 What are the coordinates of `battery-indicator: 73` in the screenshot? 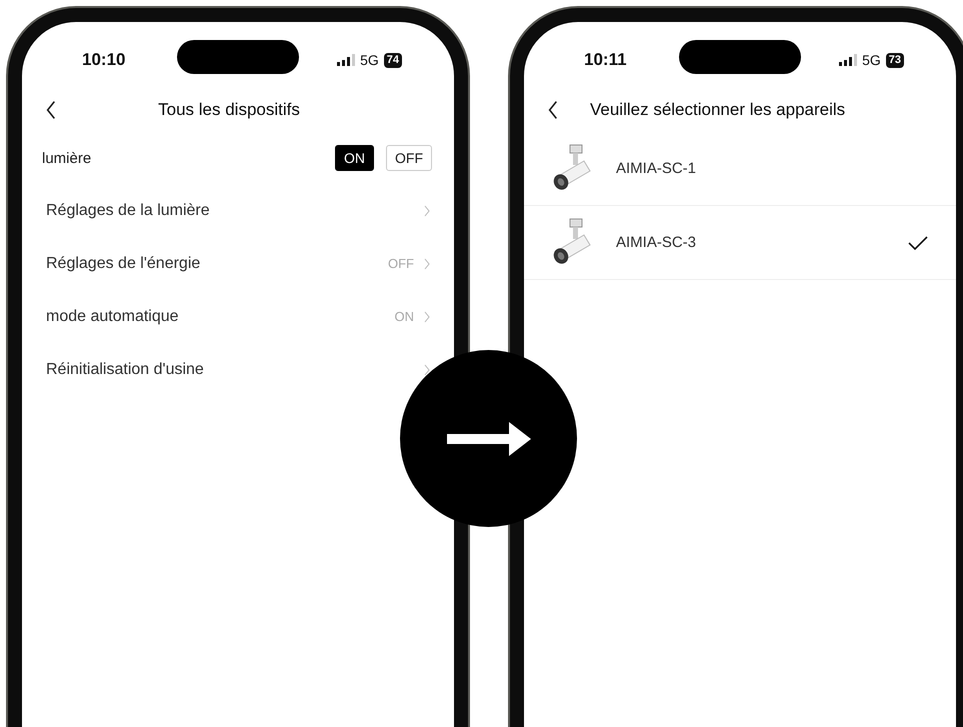 It's located at (895, 60).